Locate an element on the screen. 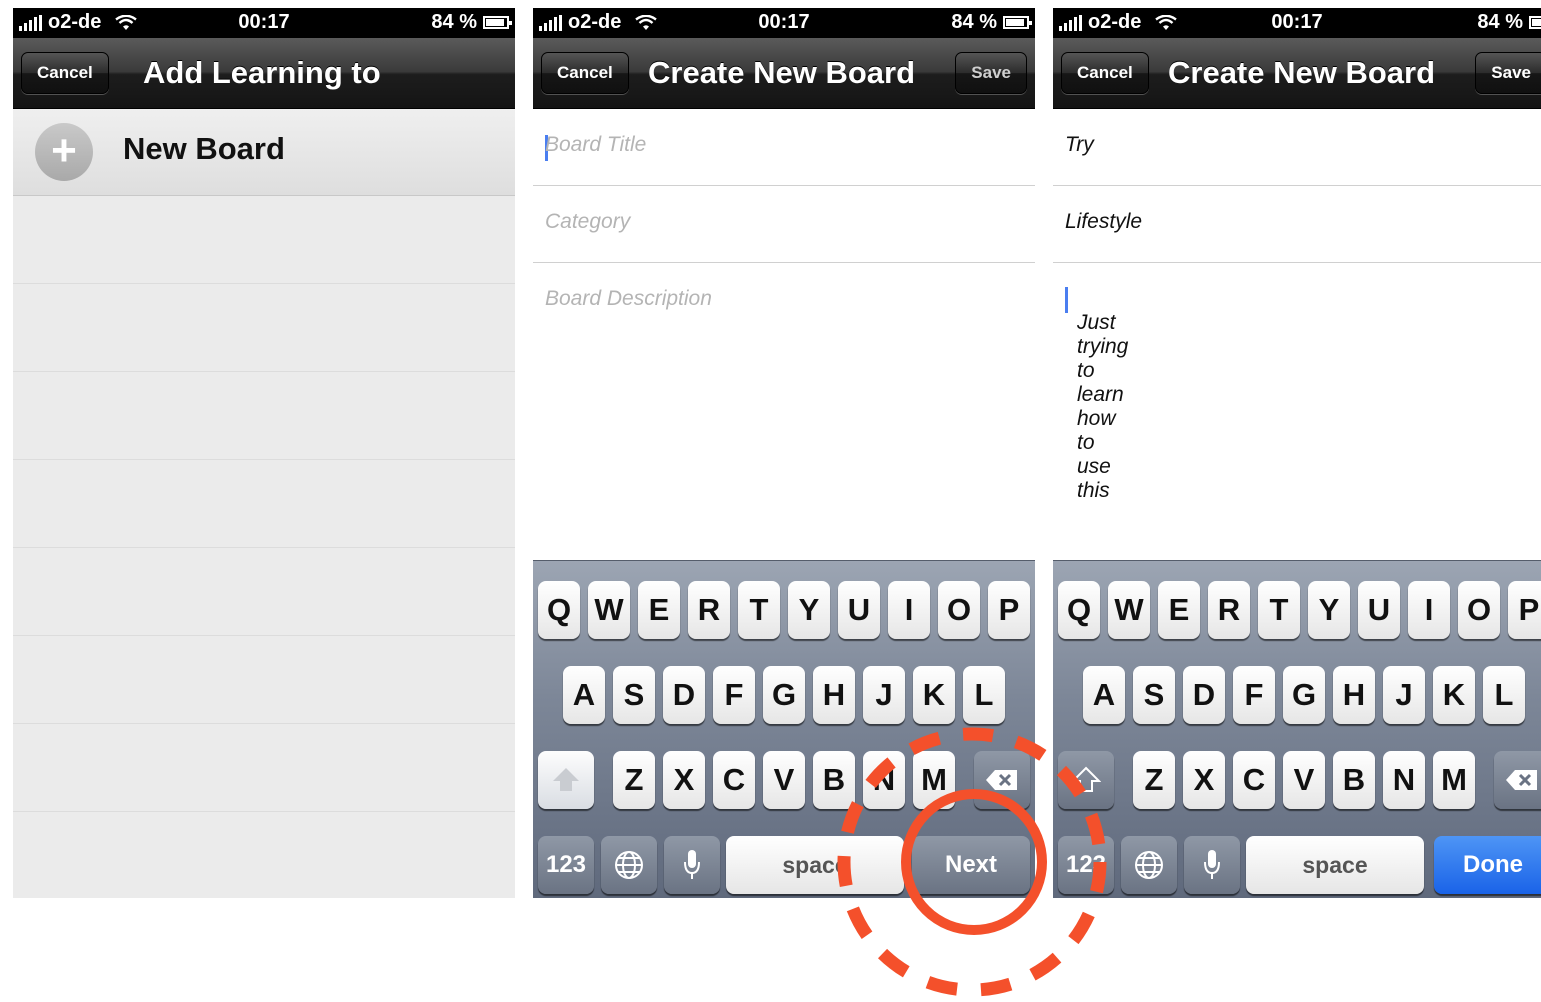 The width and height of the screenshot is (1541, 1002). board-description-field: Board Description is located at coordinates (784, 408).